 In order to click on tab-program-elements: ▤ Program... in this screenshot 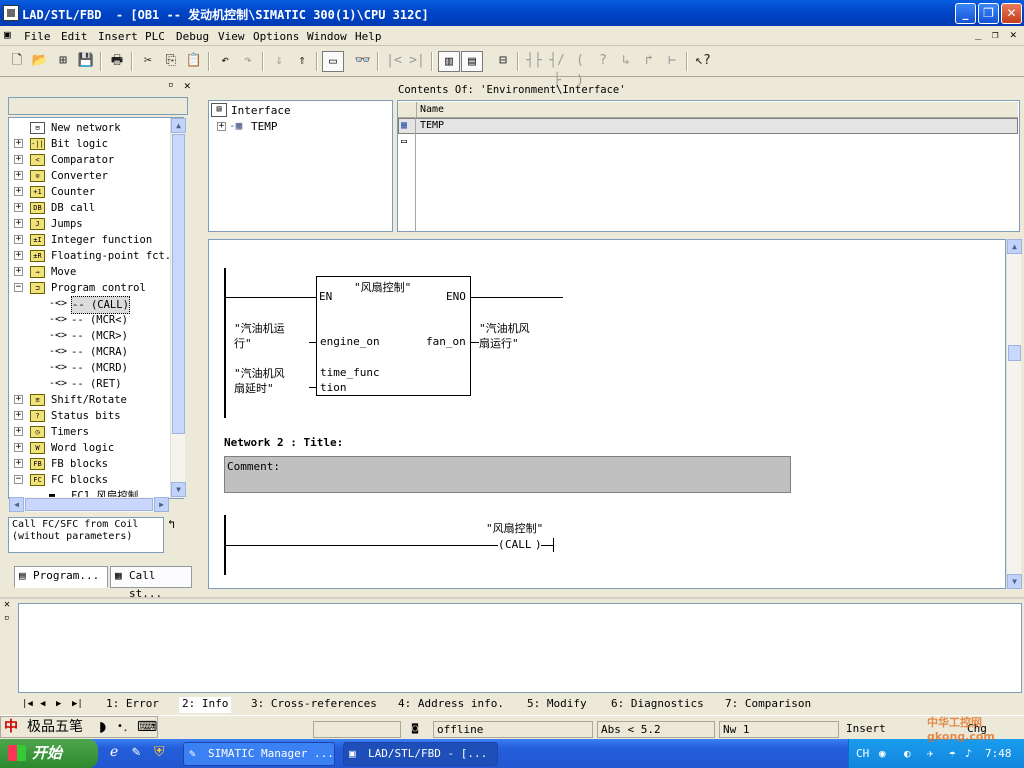, I will do `click(61, 577)`.